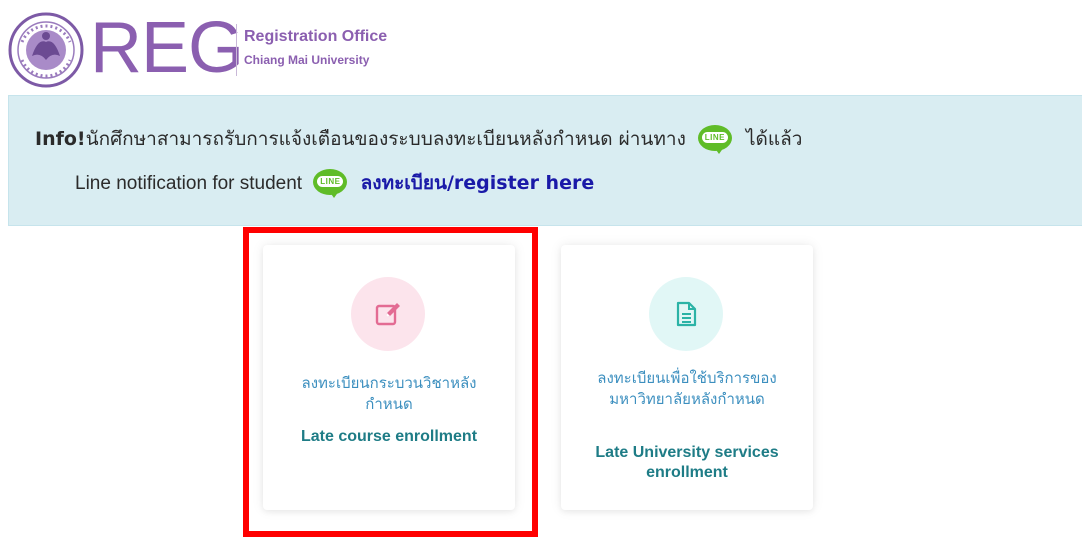 The height and width of the screenshot is (537, 1082). What do you see at coordinates (46, 50) in the screenshot?
I see `university-seal-logo` at bounding box center [46, 50].